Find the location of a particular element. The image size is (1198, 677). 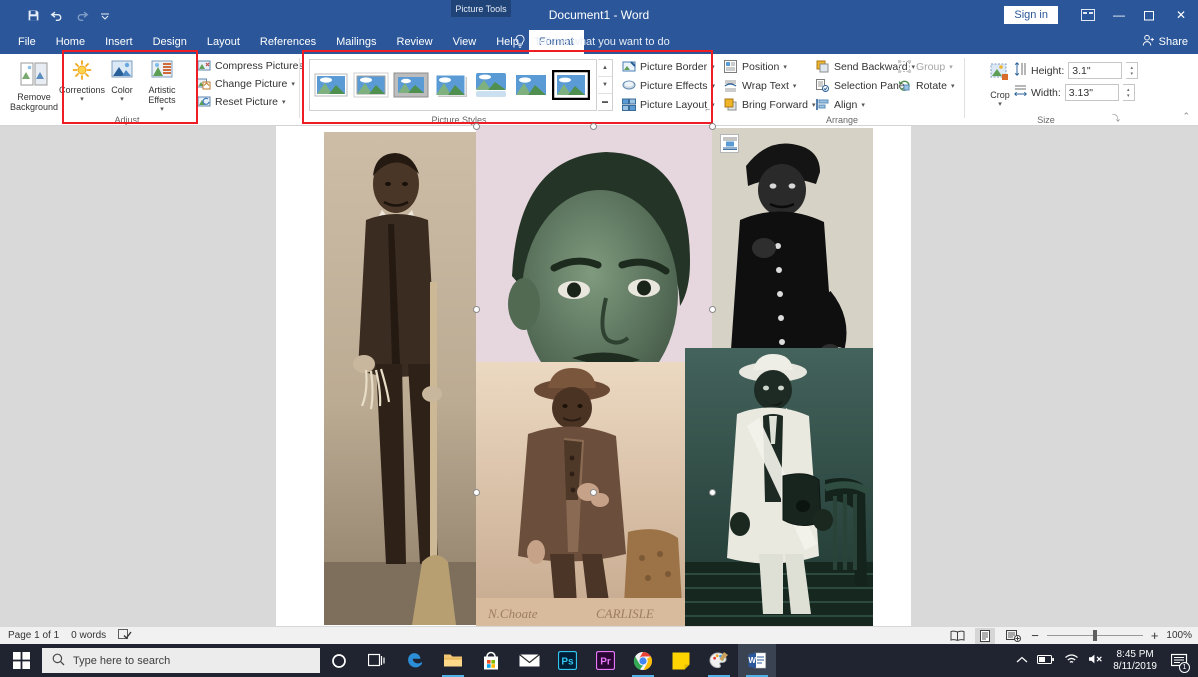

artistic-effects-button: Artistic Effects ▾ is located at coordinates (162, 87).